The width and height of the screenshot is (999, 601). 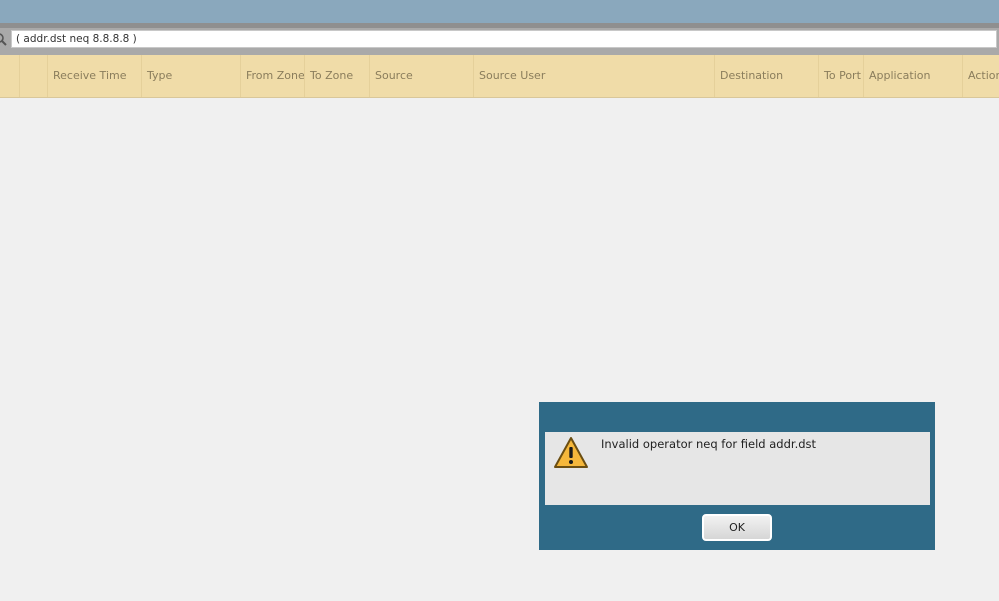 I want to click on column-header-to-zone: To Zone, so click(x=336, y=76).